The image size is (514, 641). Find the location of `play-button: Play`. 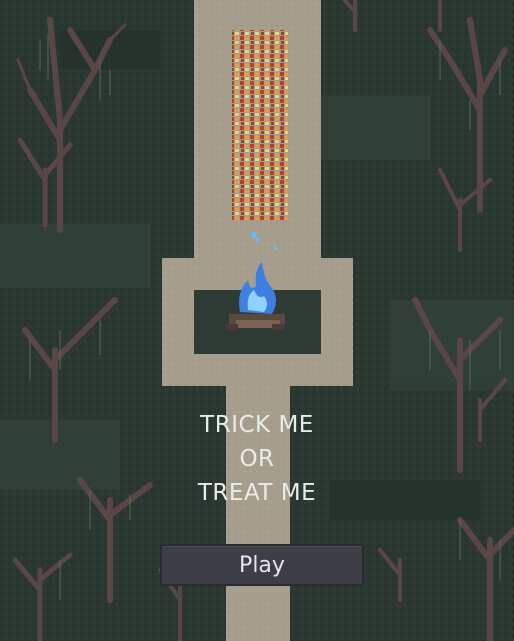

play-button: Play is located at coordinates (262, 565).